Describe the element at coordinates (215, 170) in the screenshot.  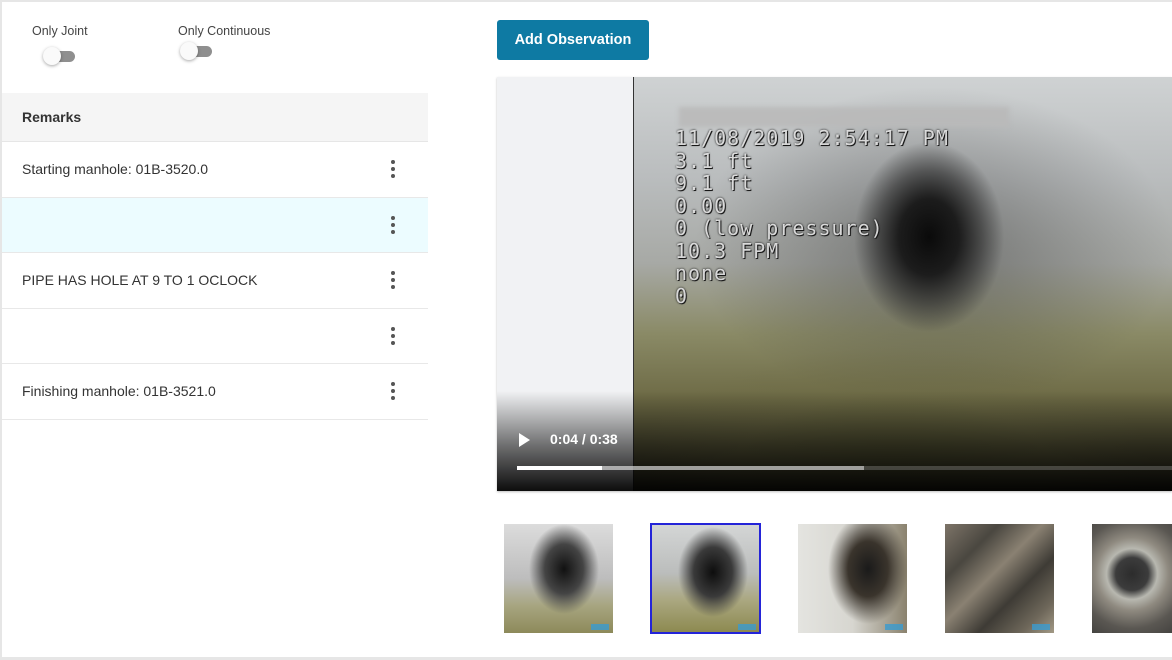
I see `remark-row: Starting manhole: 01B-3520.0` at that location.